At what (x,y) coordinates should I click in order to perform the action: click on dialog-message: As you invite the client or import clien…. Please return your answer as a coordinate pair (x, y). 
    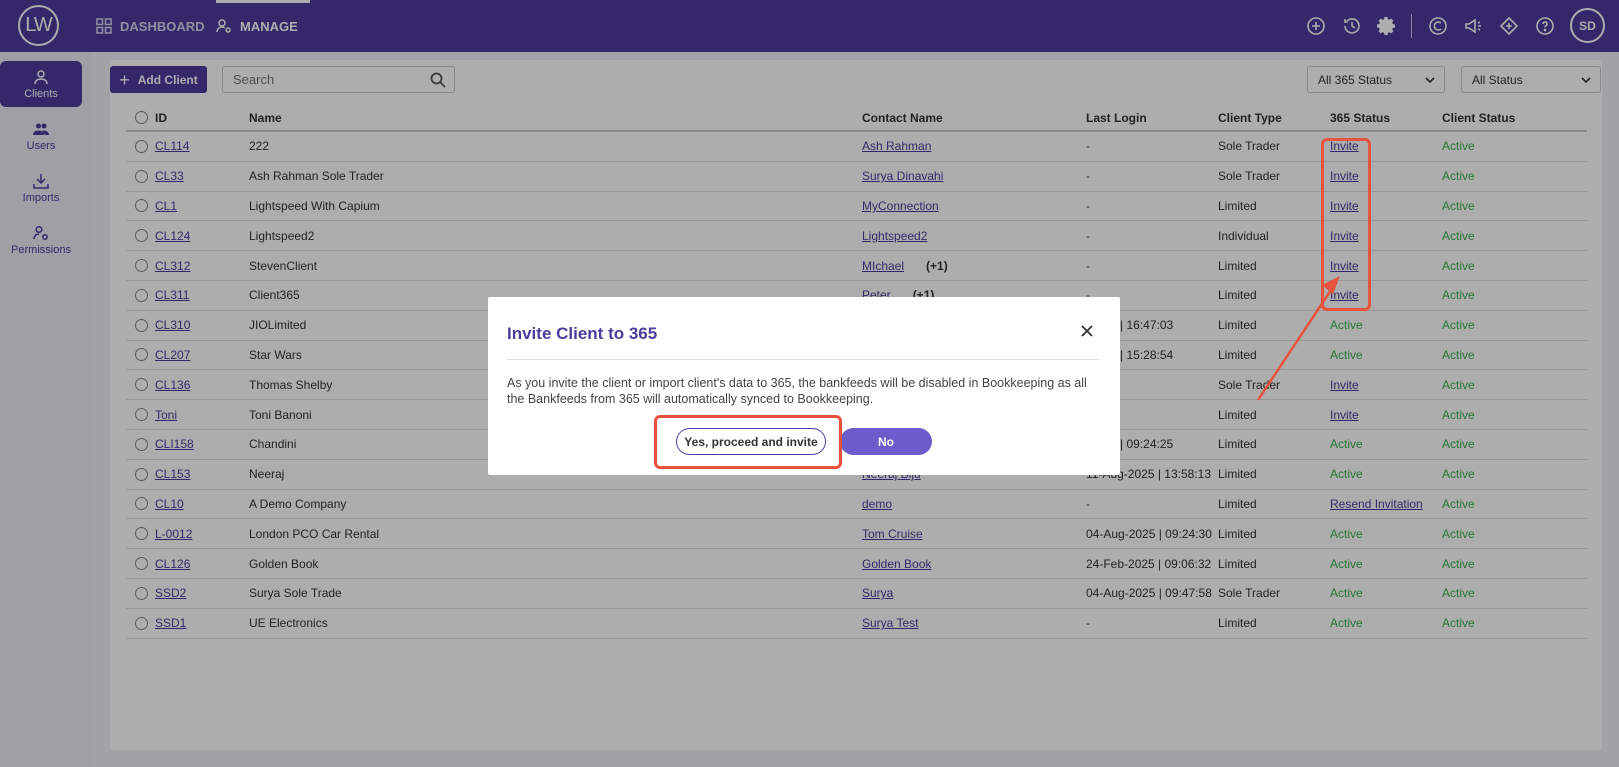
    Looking at the image, I should click on (797, 391).